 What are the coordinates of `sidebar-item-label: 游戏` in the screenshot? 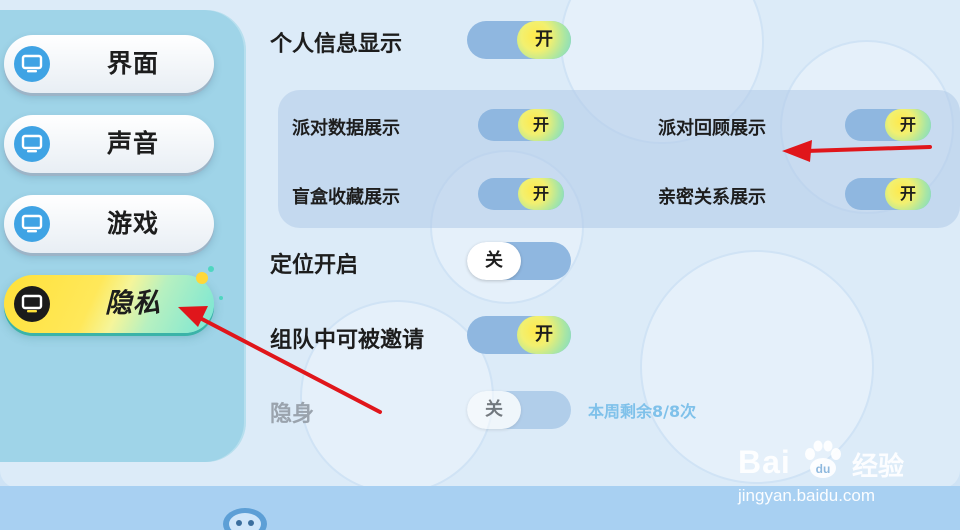 It's located at (132, 223).